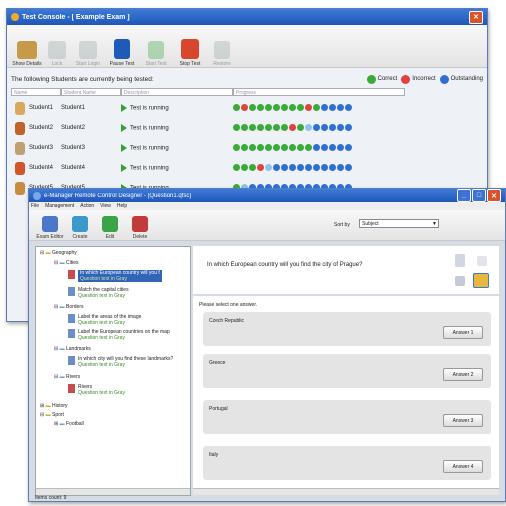 Image resolution: width=506 pixels, height=506 pixels. I want to click on tree-node: ⊟ ▬ Landmarks, so click(72, 349).